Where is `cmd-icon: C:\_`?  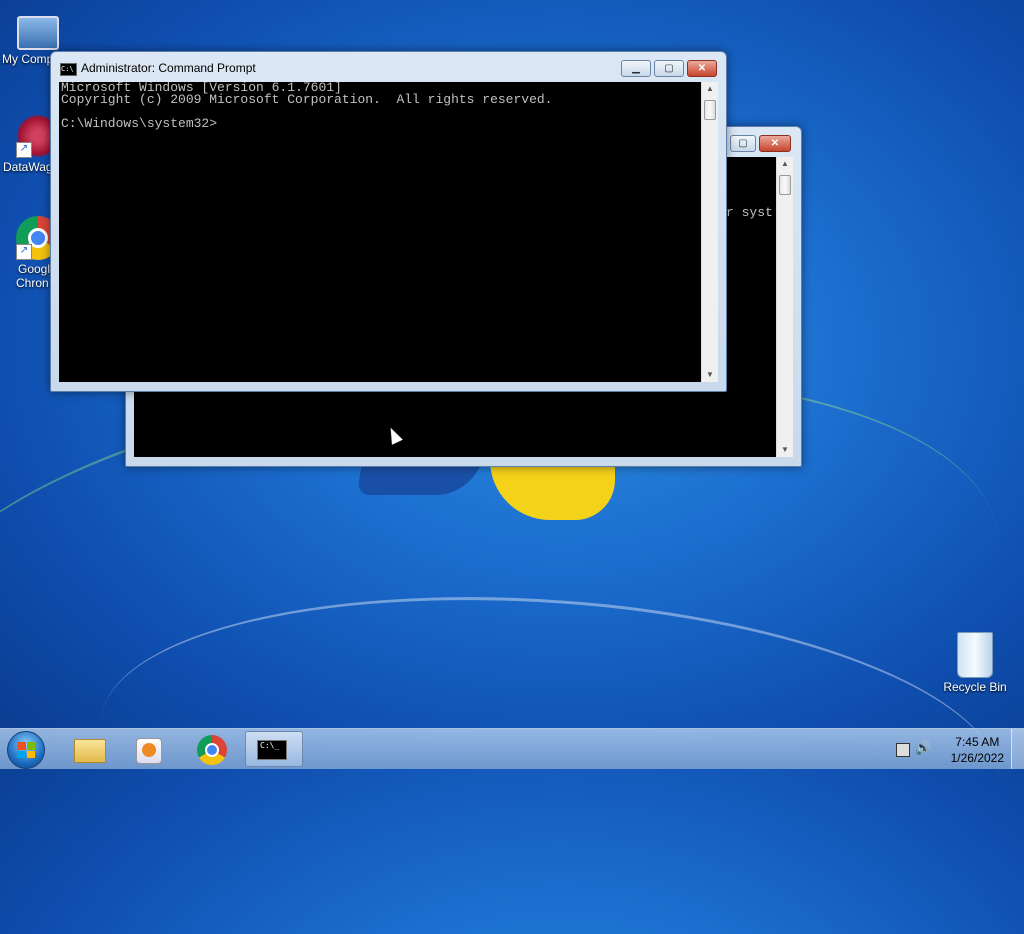 cmd-icon: C:\_ is located at coordinates (272, 750).